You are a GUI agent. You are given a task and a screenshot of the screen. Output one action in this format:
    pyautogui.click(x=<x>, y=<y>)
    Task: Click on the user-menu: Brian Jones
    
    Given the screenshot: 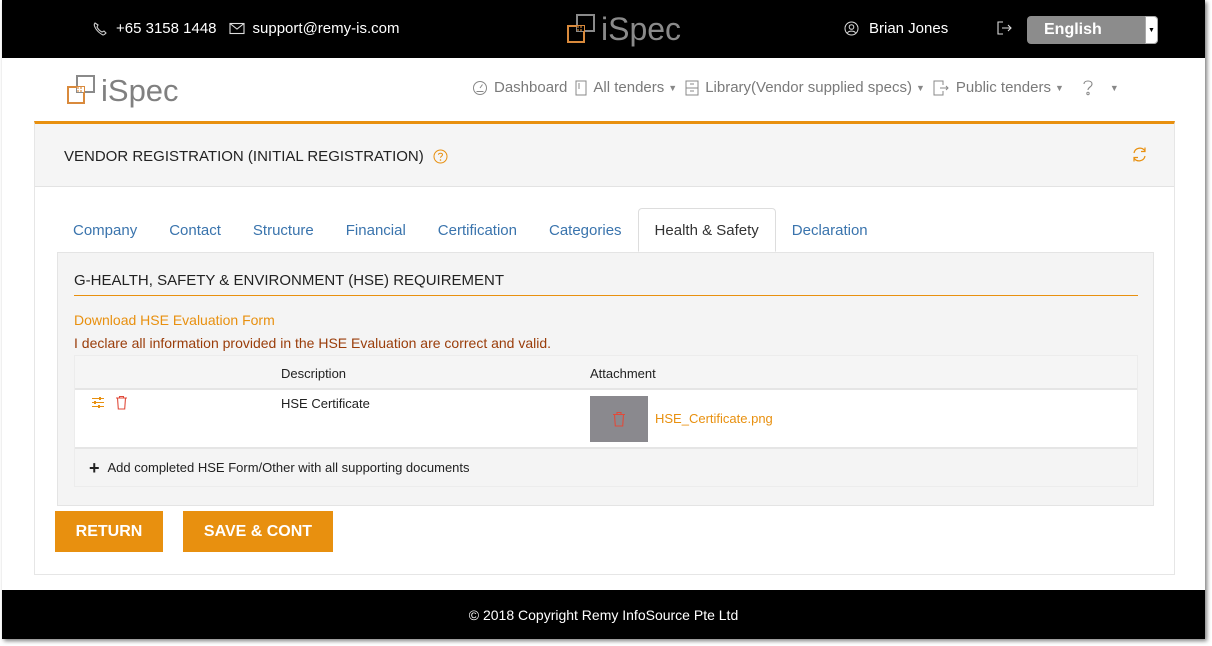 What is the action you would take?
    pyautogui.click(x=896, y=28)
    